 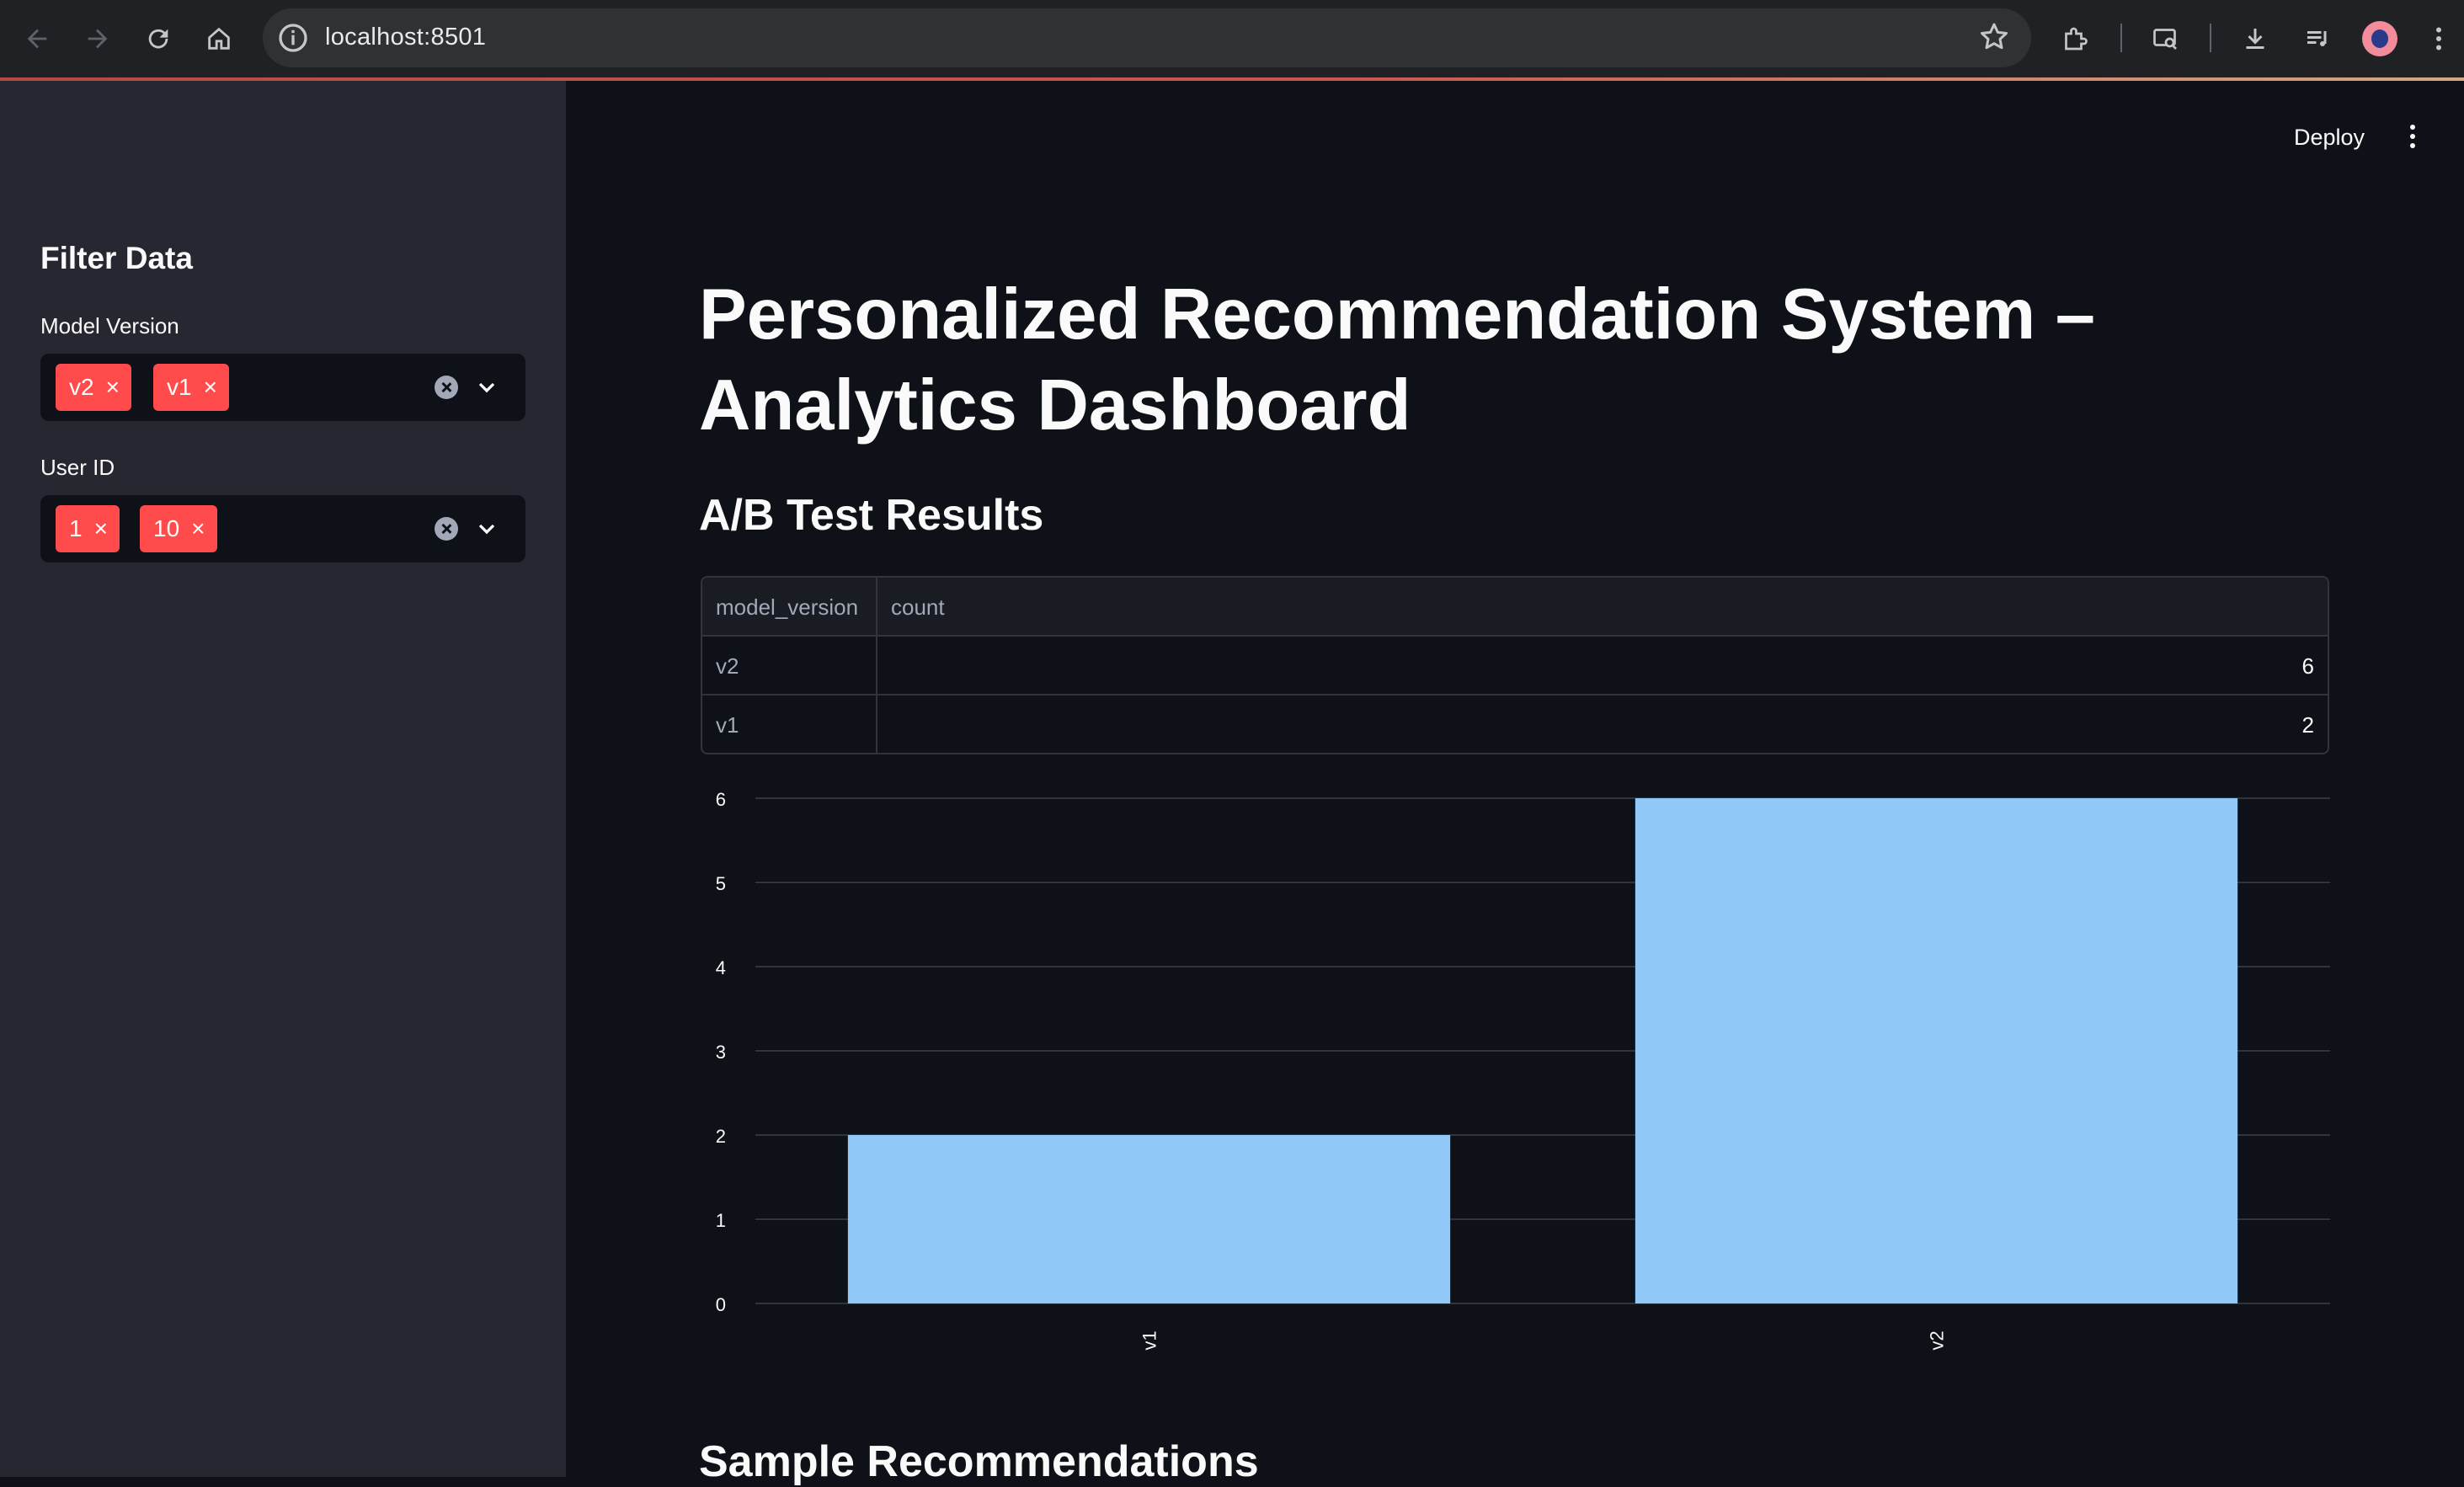 I want to click on column-header: count, so click(x=1602, y=607).